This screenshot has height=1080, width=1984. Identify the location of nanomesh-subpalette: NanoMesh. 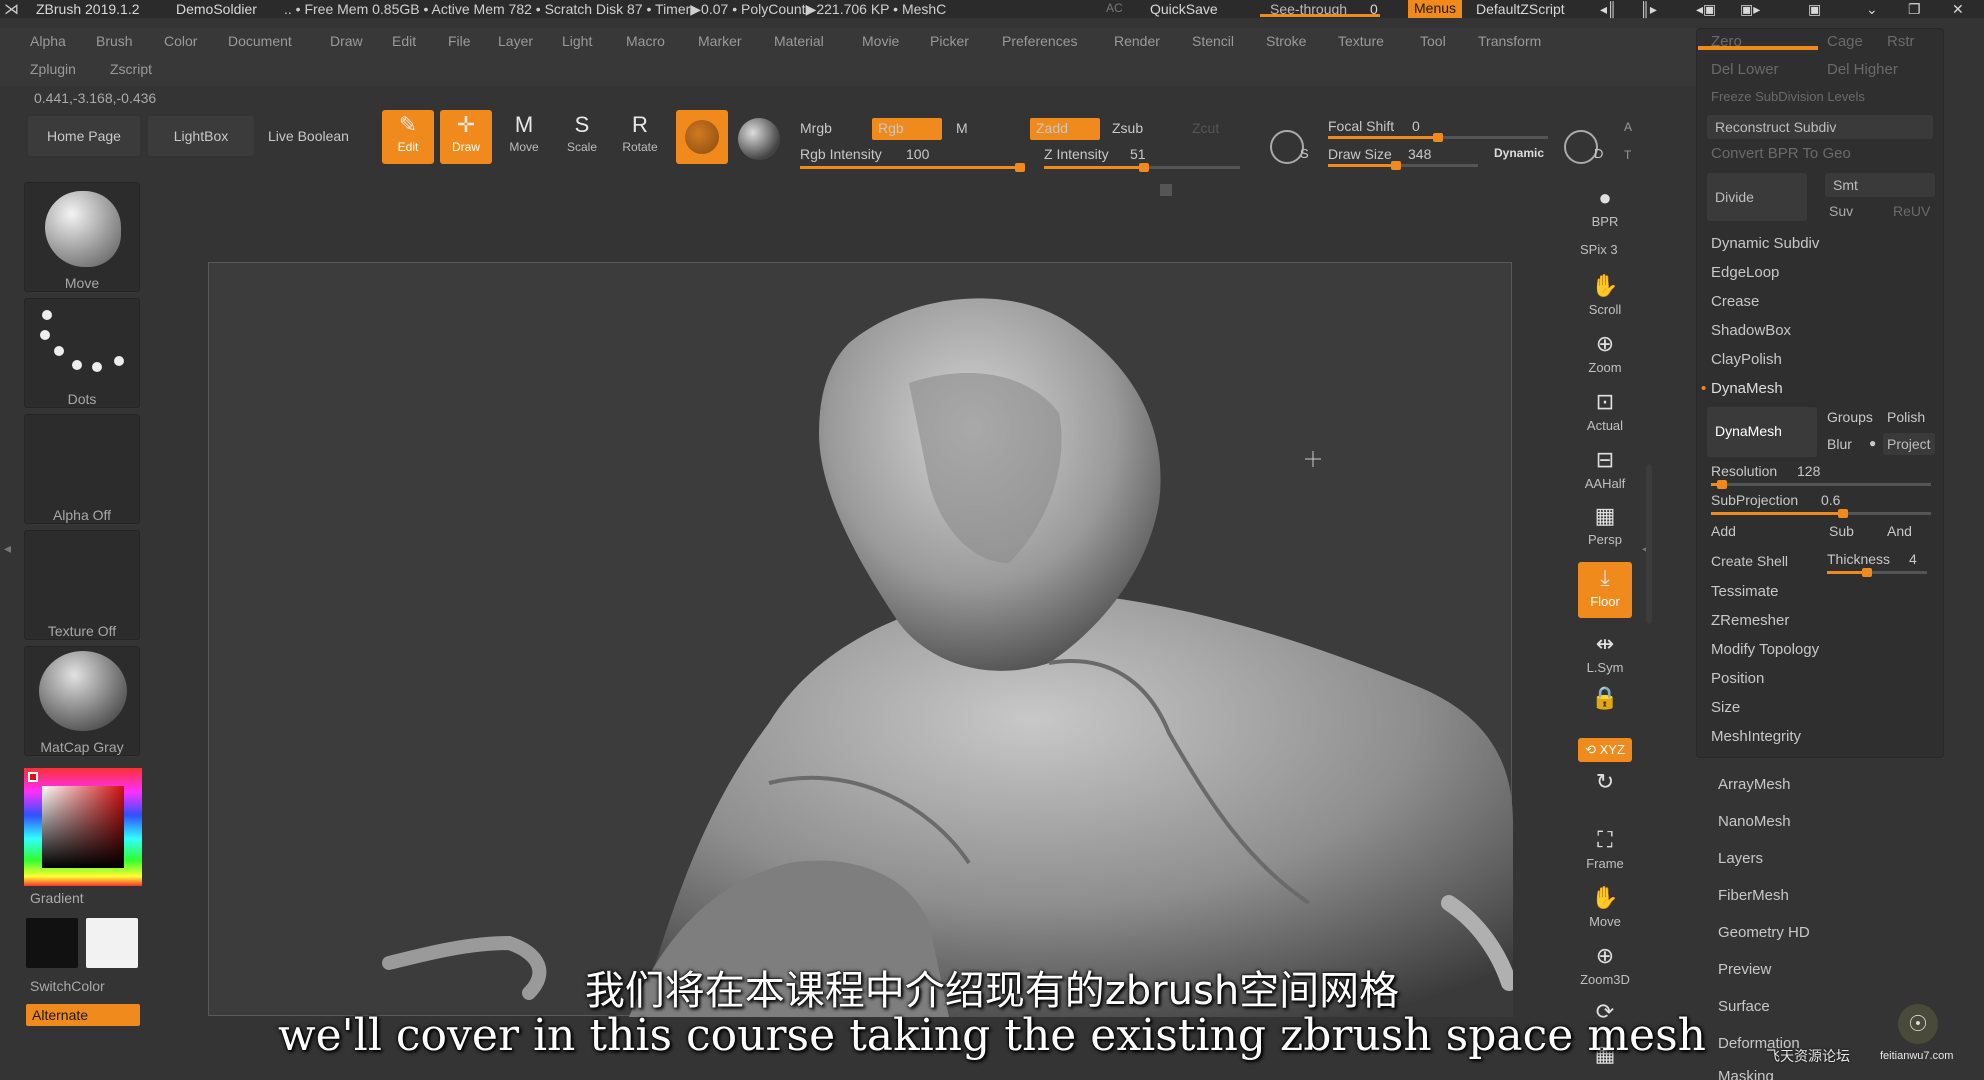
(1754, 821).